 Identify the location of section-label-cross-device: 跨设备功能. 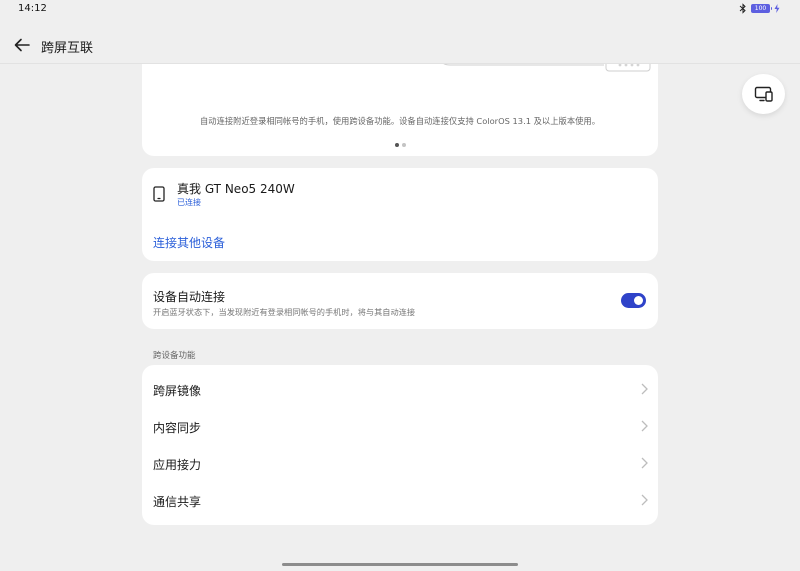
(174, 356).